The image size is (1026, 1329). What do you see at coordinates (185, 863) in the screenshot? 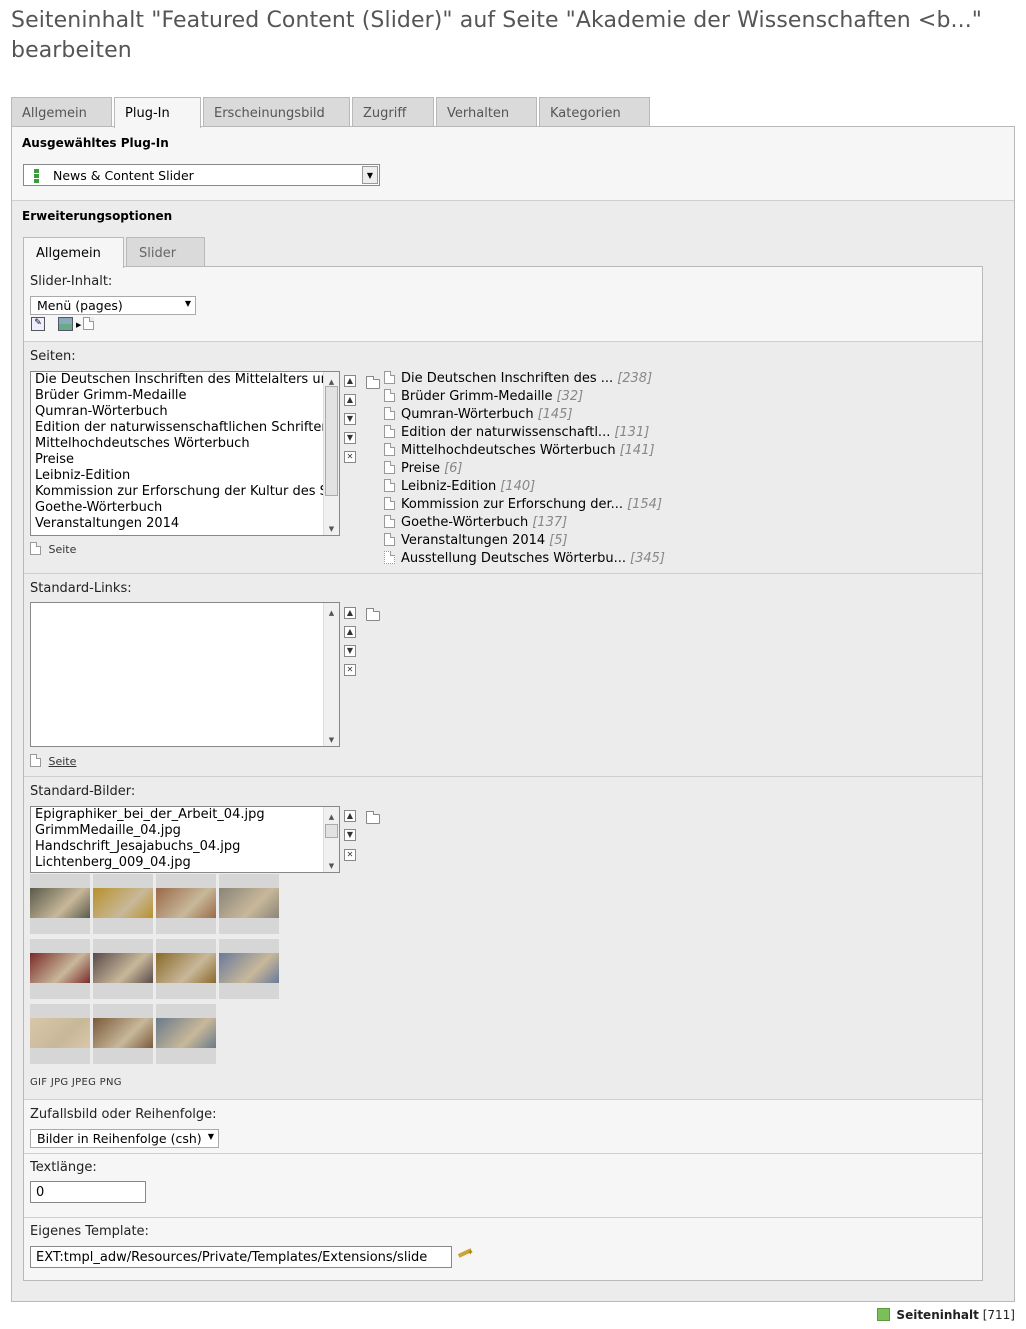
I see `list-item: Lichtenberg_009_04.jpg` at bounding box center [185, 863].